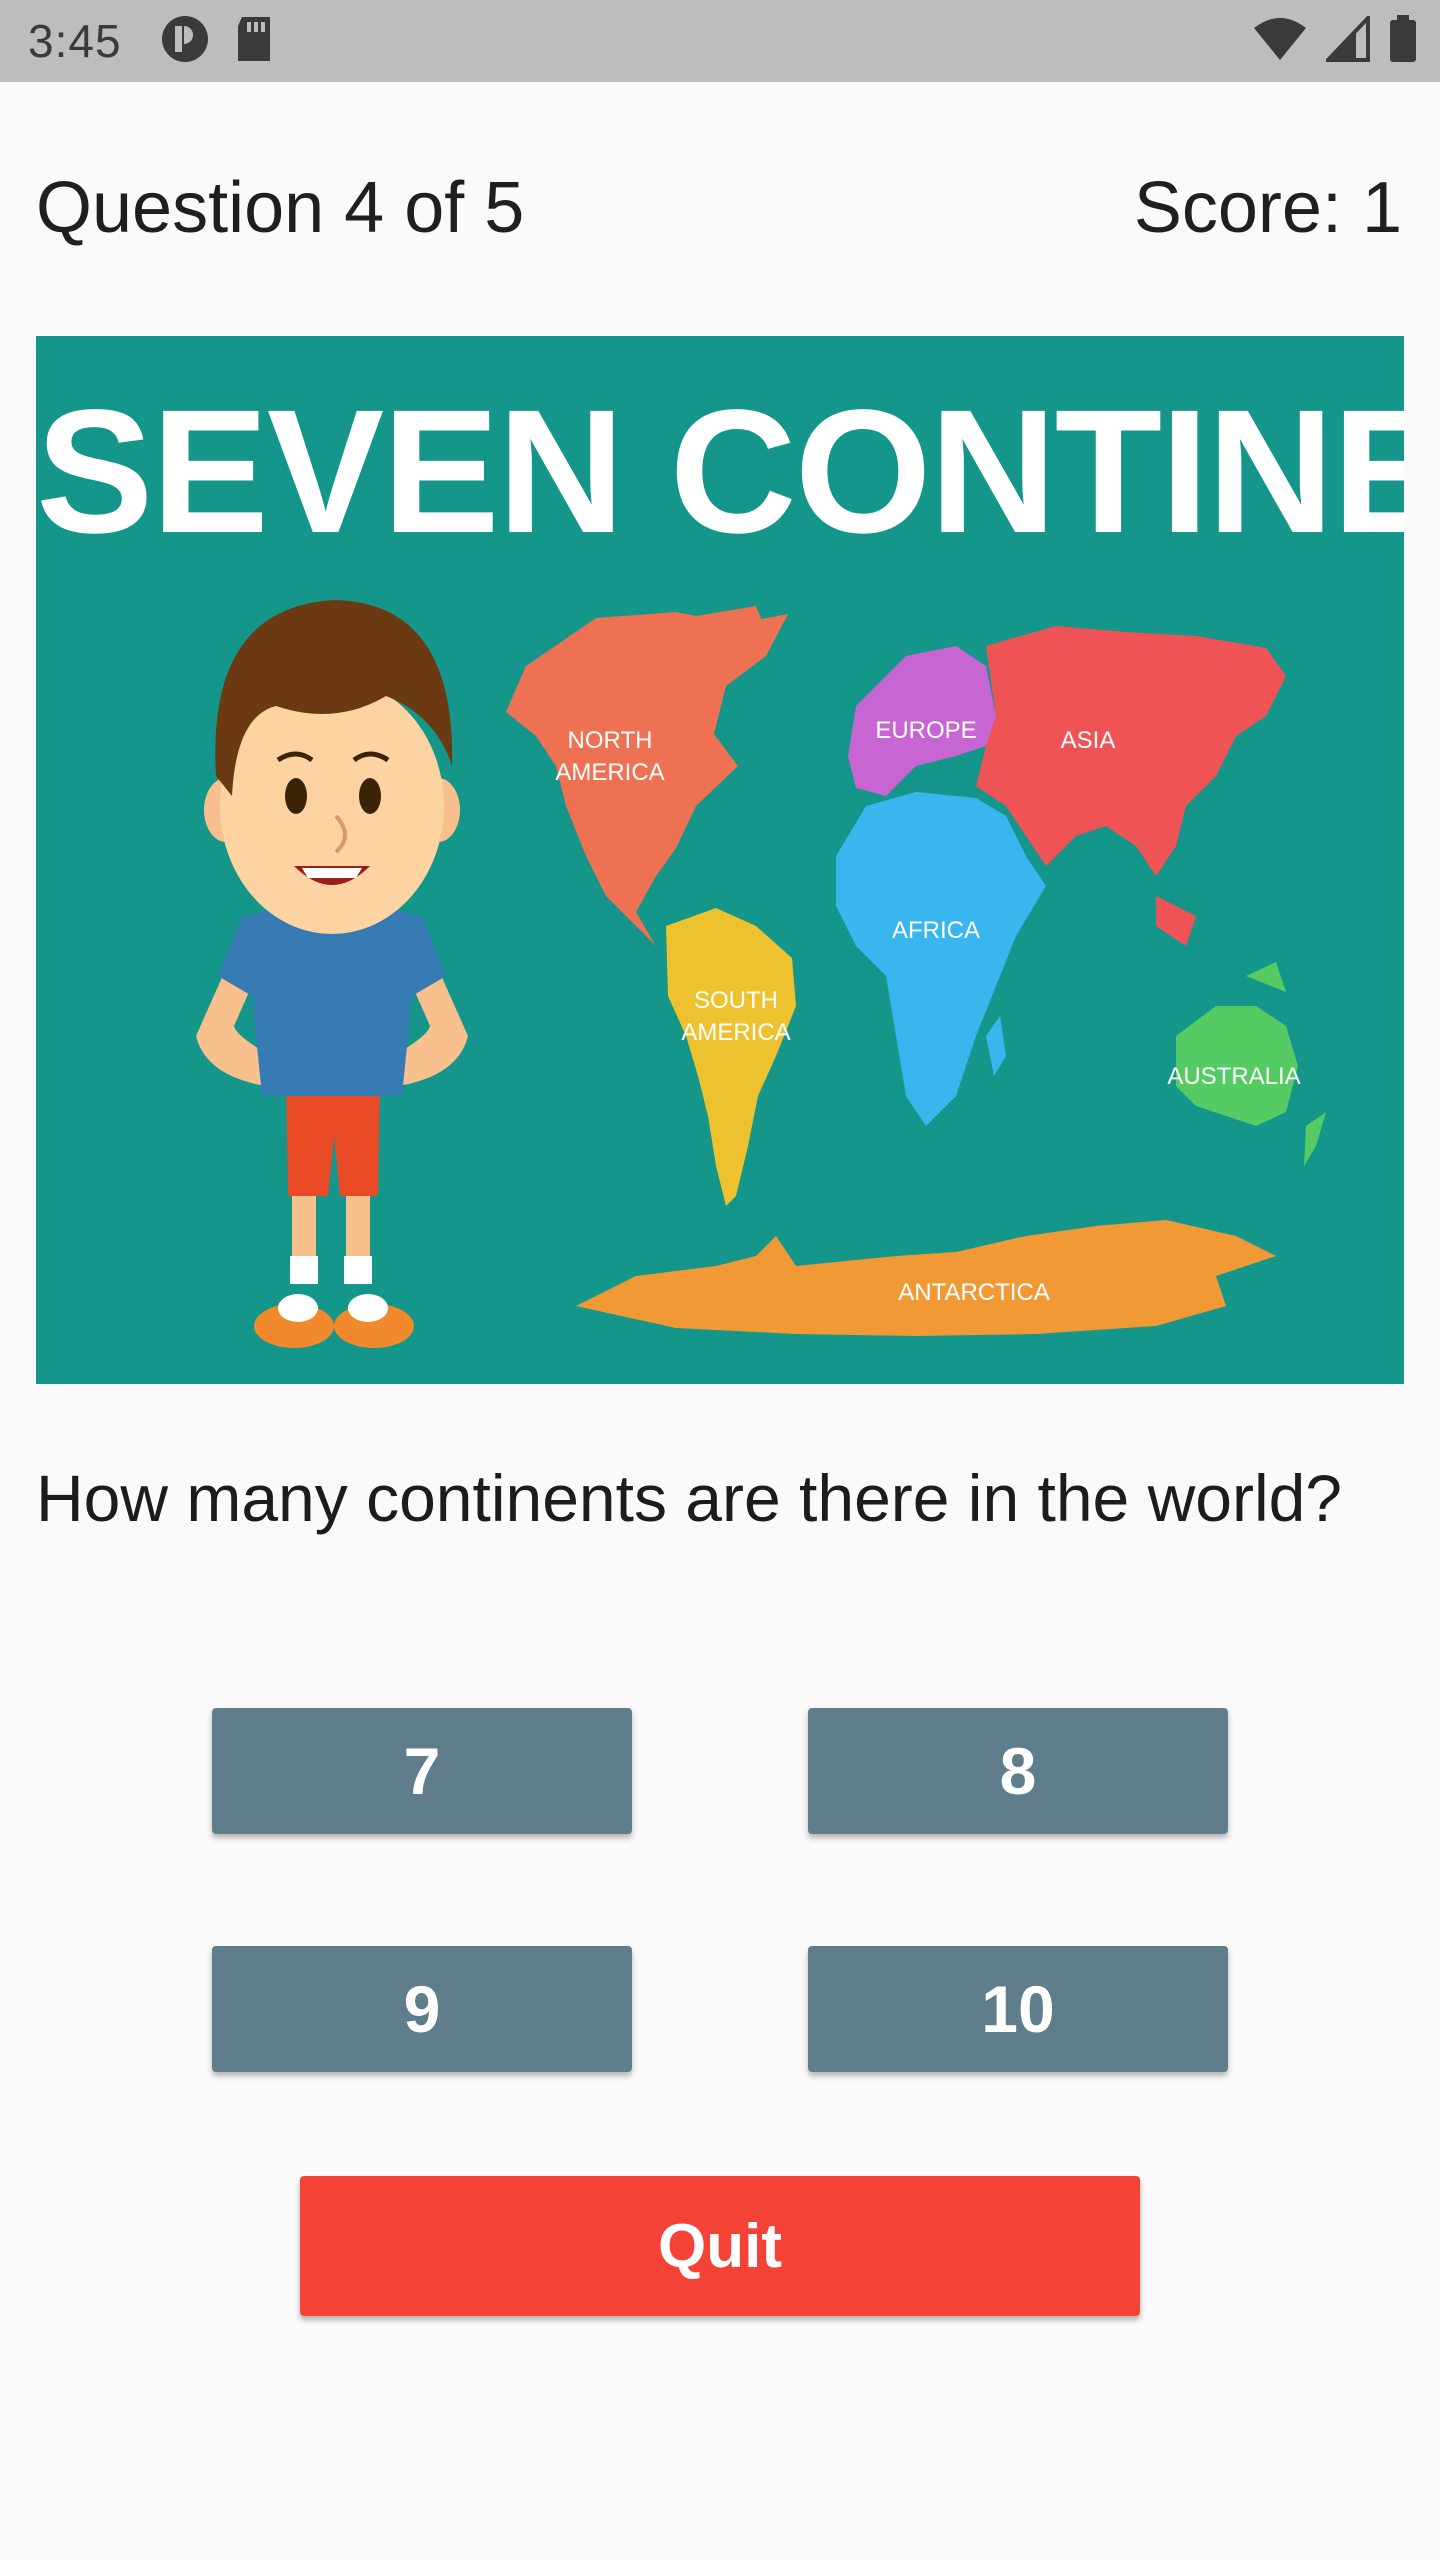 This screenshot has width=1440, height=2560. I want to click on question-counter: Question 4 of 5, so click(280, 208).